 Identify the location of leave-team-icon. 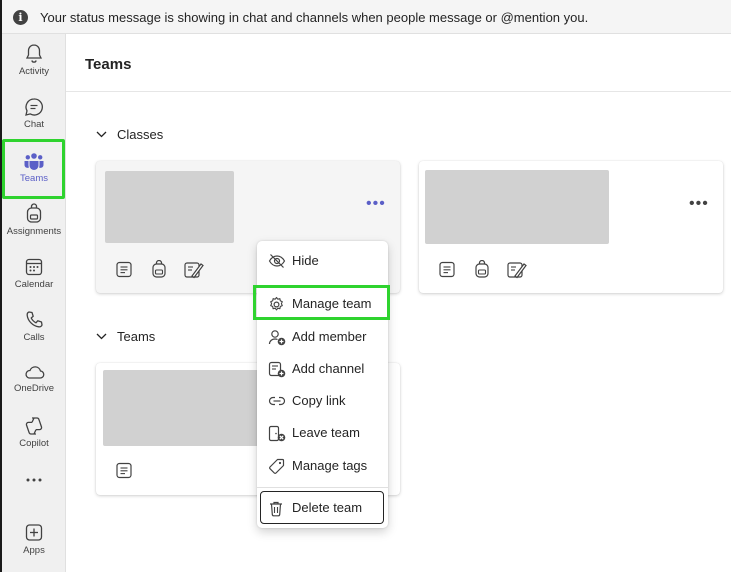
(277, 433).